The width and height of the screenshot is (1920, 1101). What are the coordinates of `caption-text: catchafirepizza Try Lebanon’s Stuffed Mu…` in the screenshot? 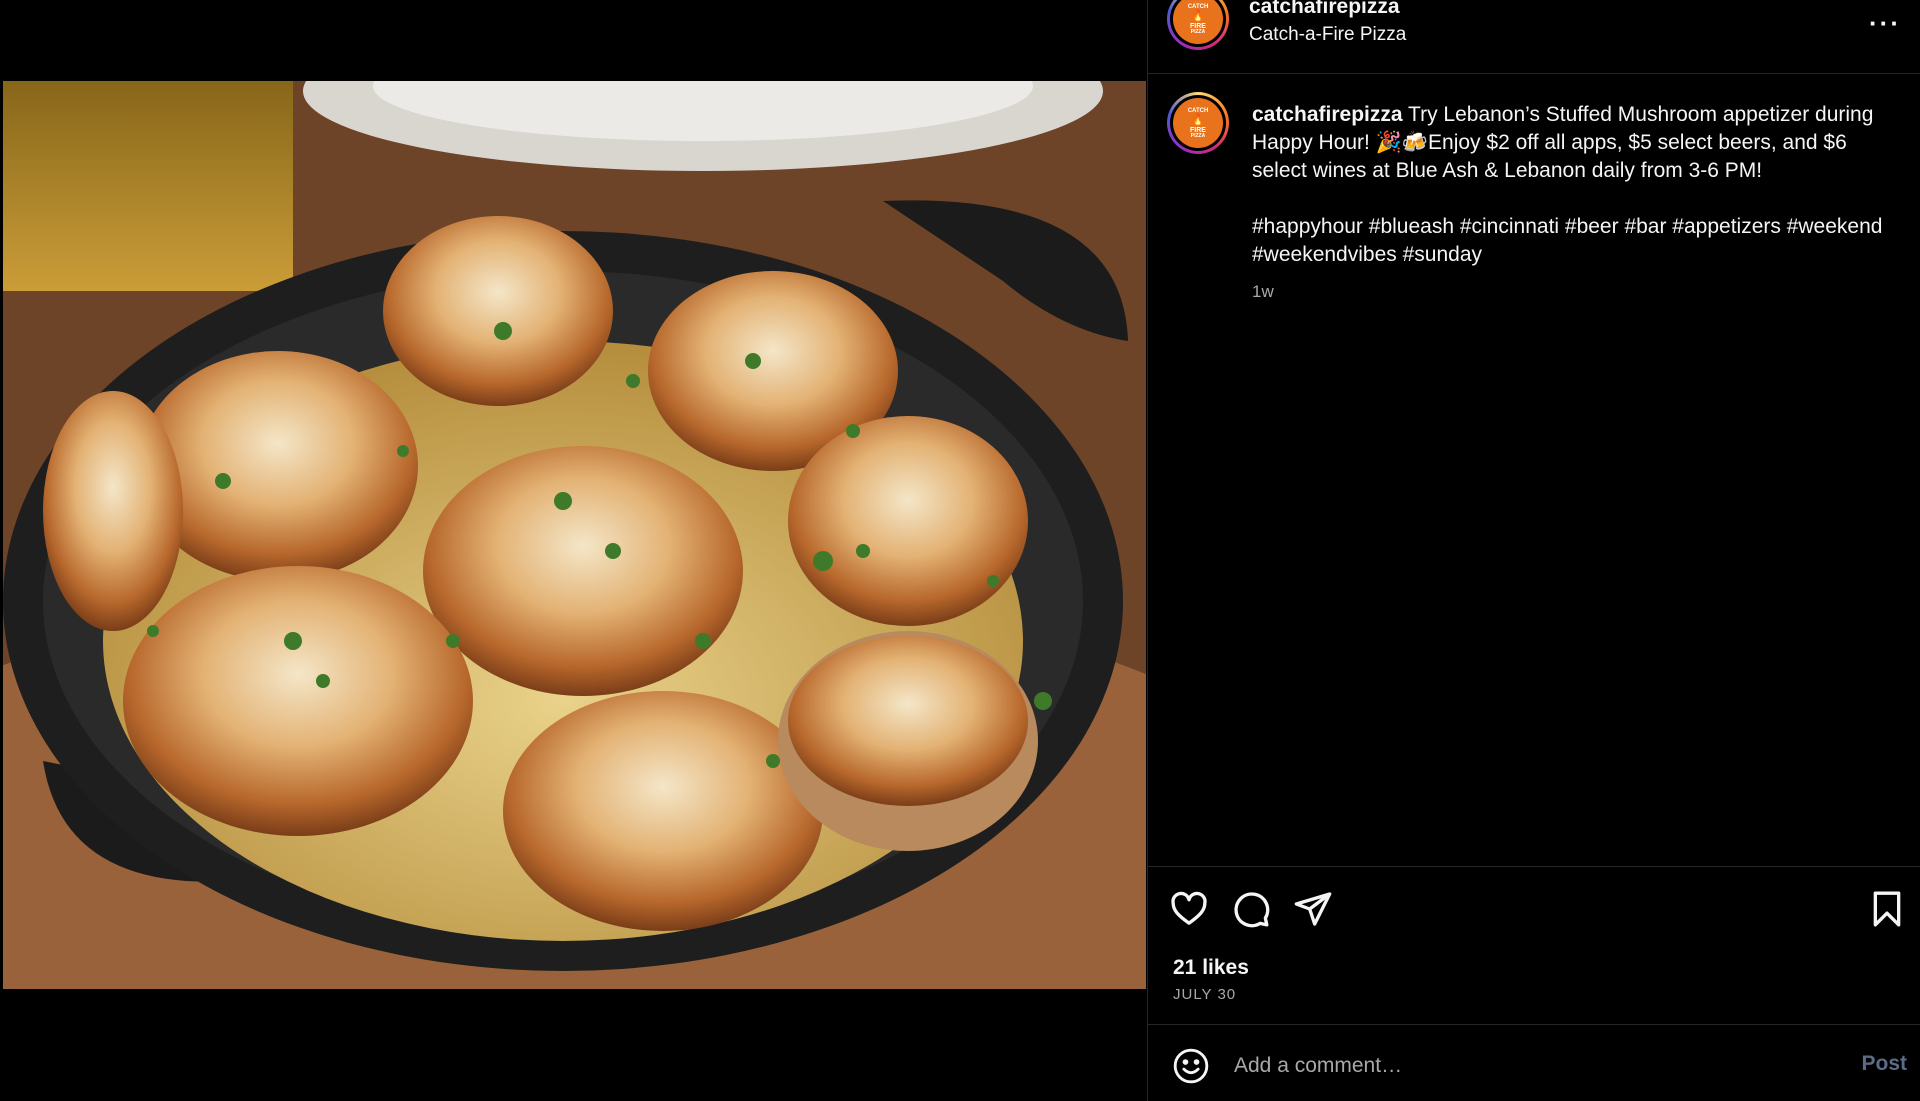 It's located at (1577, 143).